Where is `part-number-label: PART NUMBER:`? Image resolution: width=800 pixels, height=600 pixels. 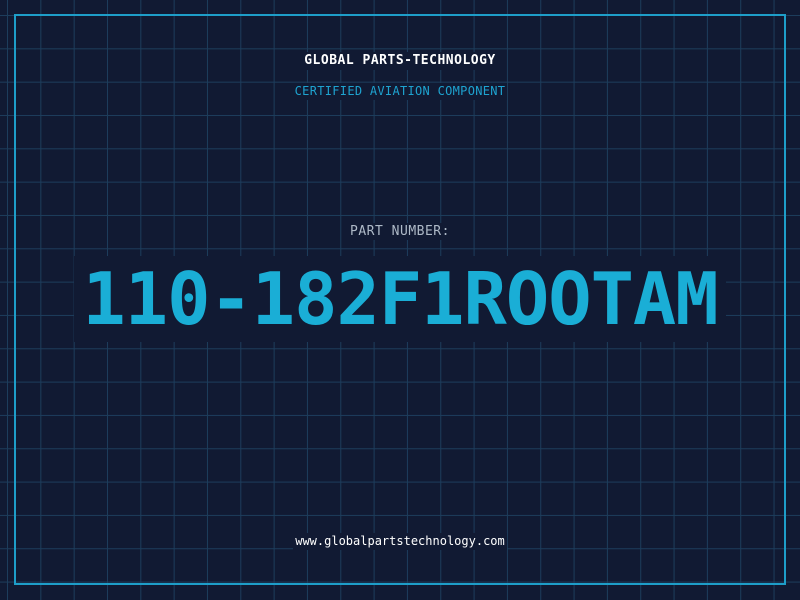
part-number-label: PART NUMBER: is located at coordinates (400, 231).